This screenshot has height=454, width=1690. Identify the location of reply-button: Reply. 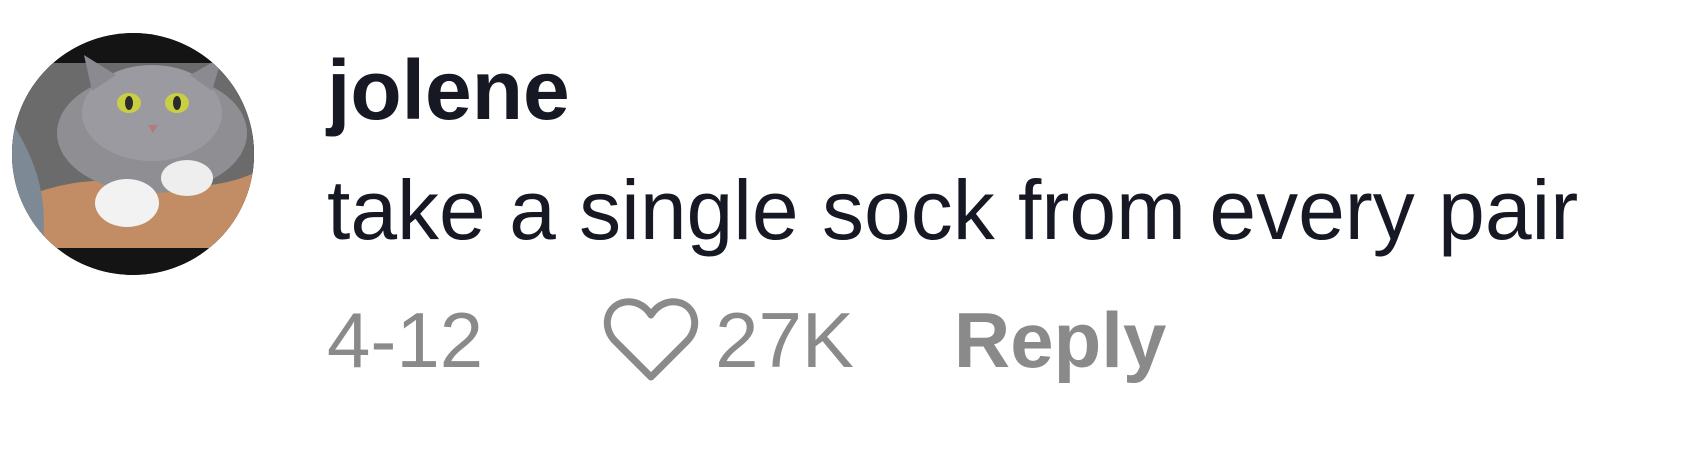
(1060, 340).